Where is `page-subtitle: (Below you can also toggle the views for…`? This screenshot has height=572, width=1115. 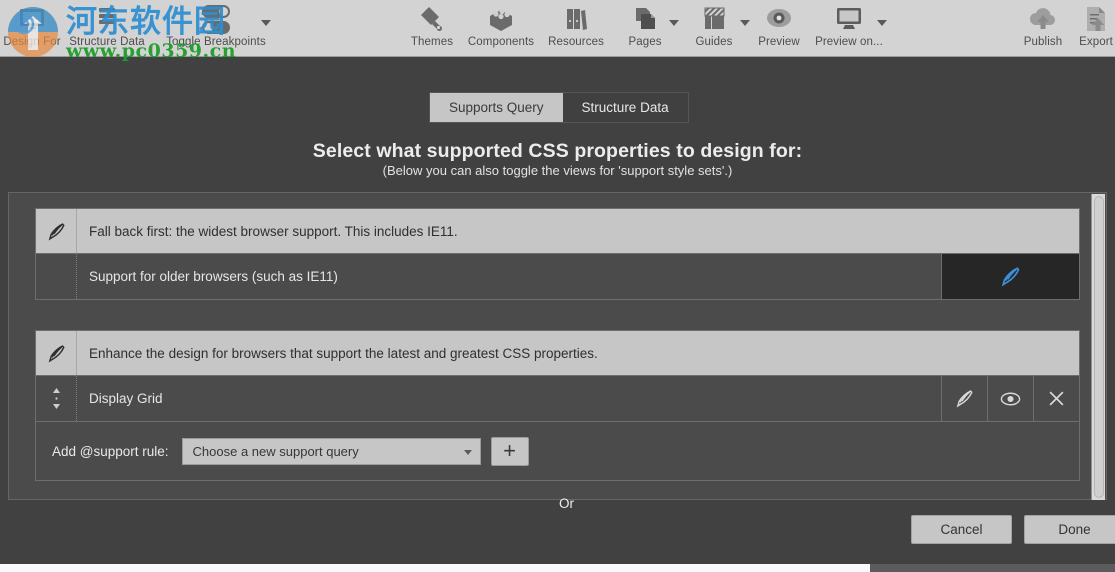
page-subtitle: (Below you can also toggle the views for… is located at coordinates (557, 170).